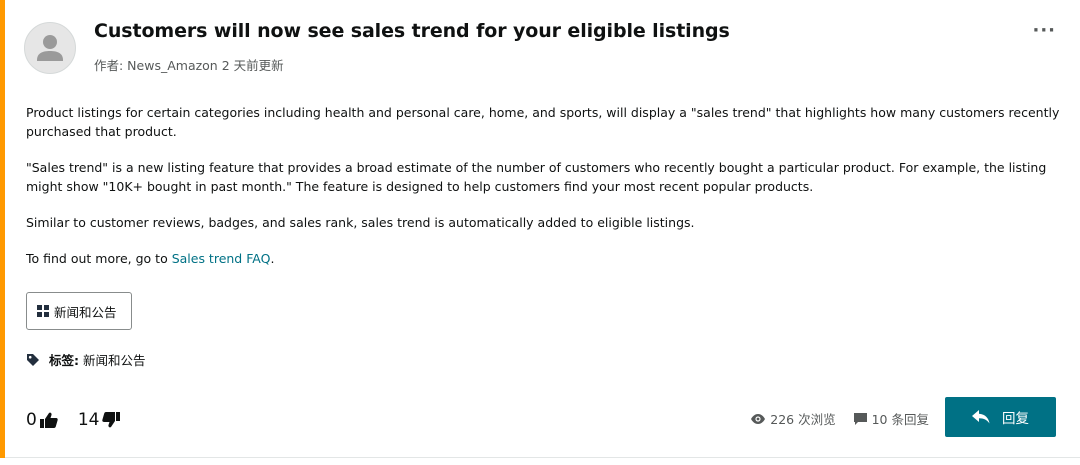 The image size is (1080, 465). I want to click on user-avatar-icon, so click(50, 48).